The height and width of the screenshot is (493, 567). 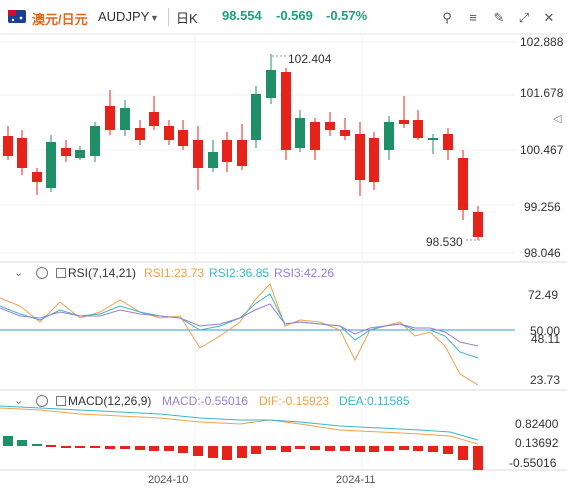 What do you see at coordinates (537, 424) in the screenshot?
I see `macd-tick: 0.82400` at bounding box center [537, 424].